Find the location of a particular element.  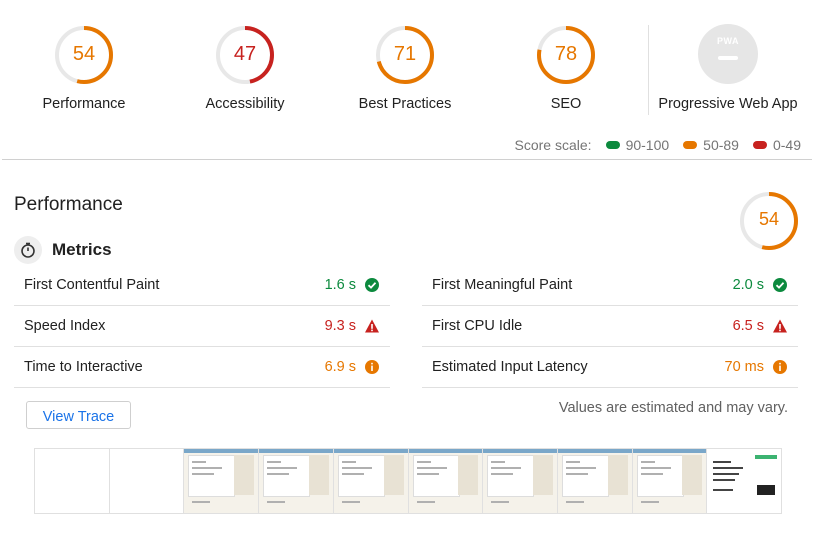

metric-row: Time to Interactive 6.9 s is located at coordinates (202, 367).